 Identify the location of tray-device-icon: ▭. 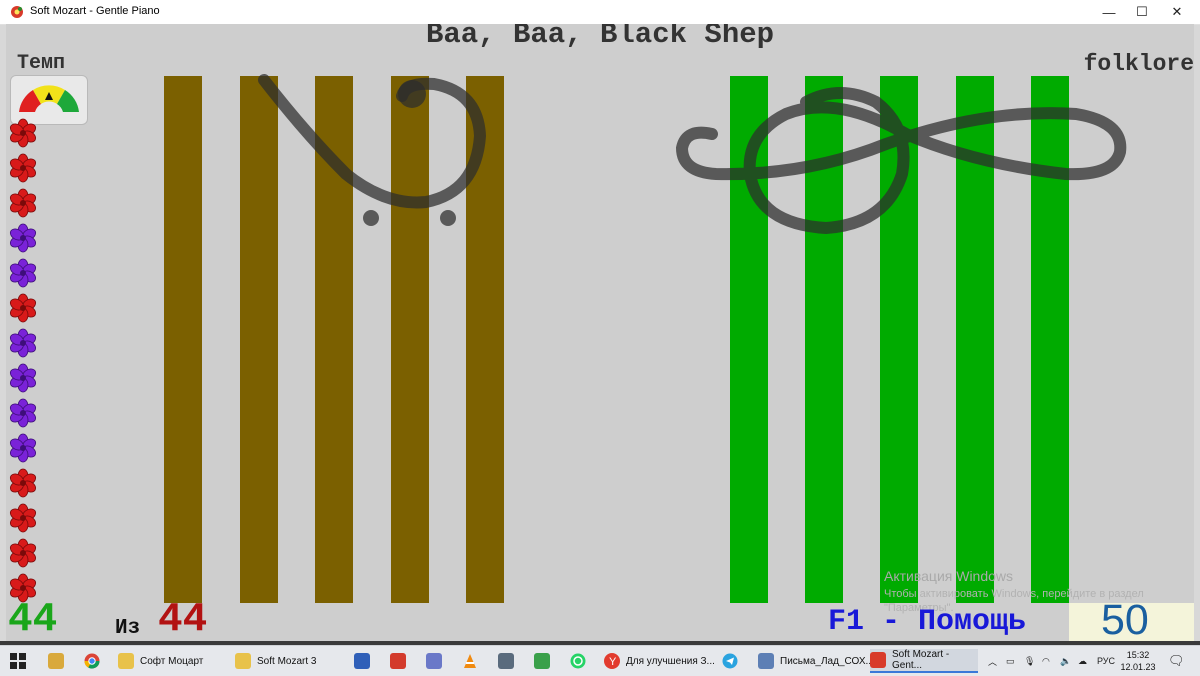
(1010, 661).